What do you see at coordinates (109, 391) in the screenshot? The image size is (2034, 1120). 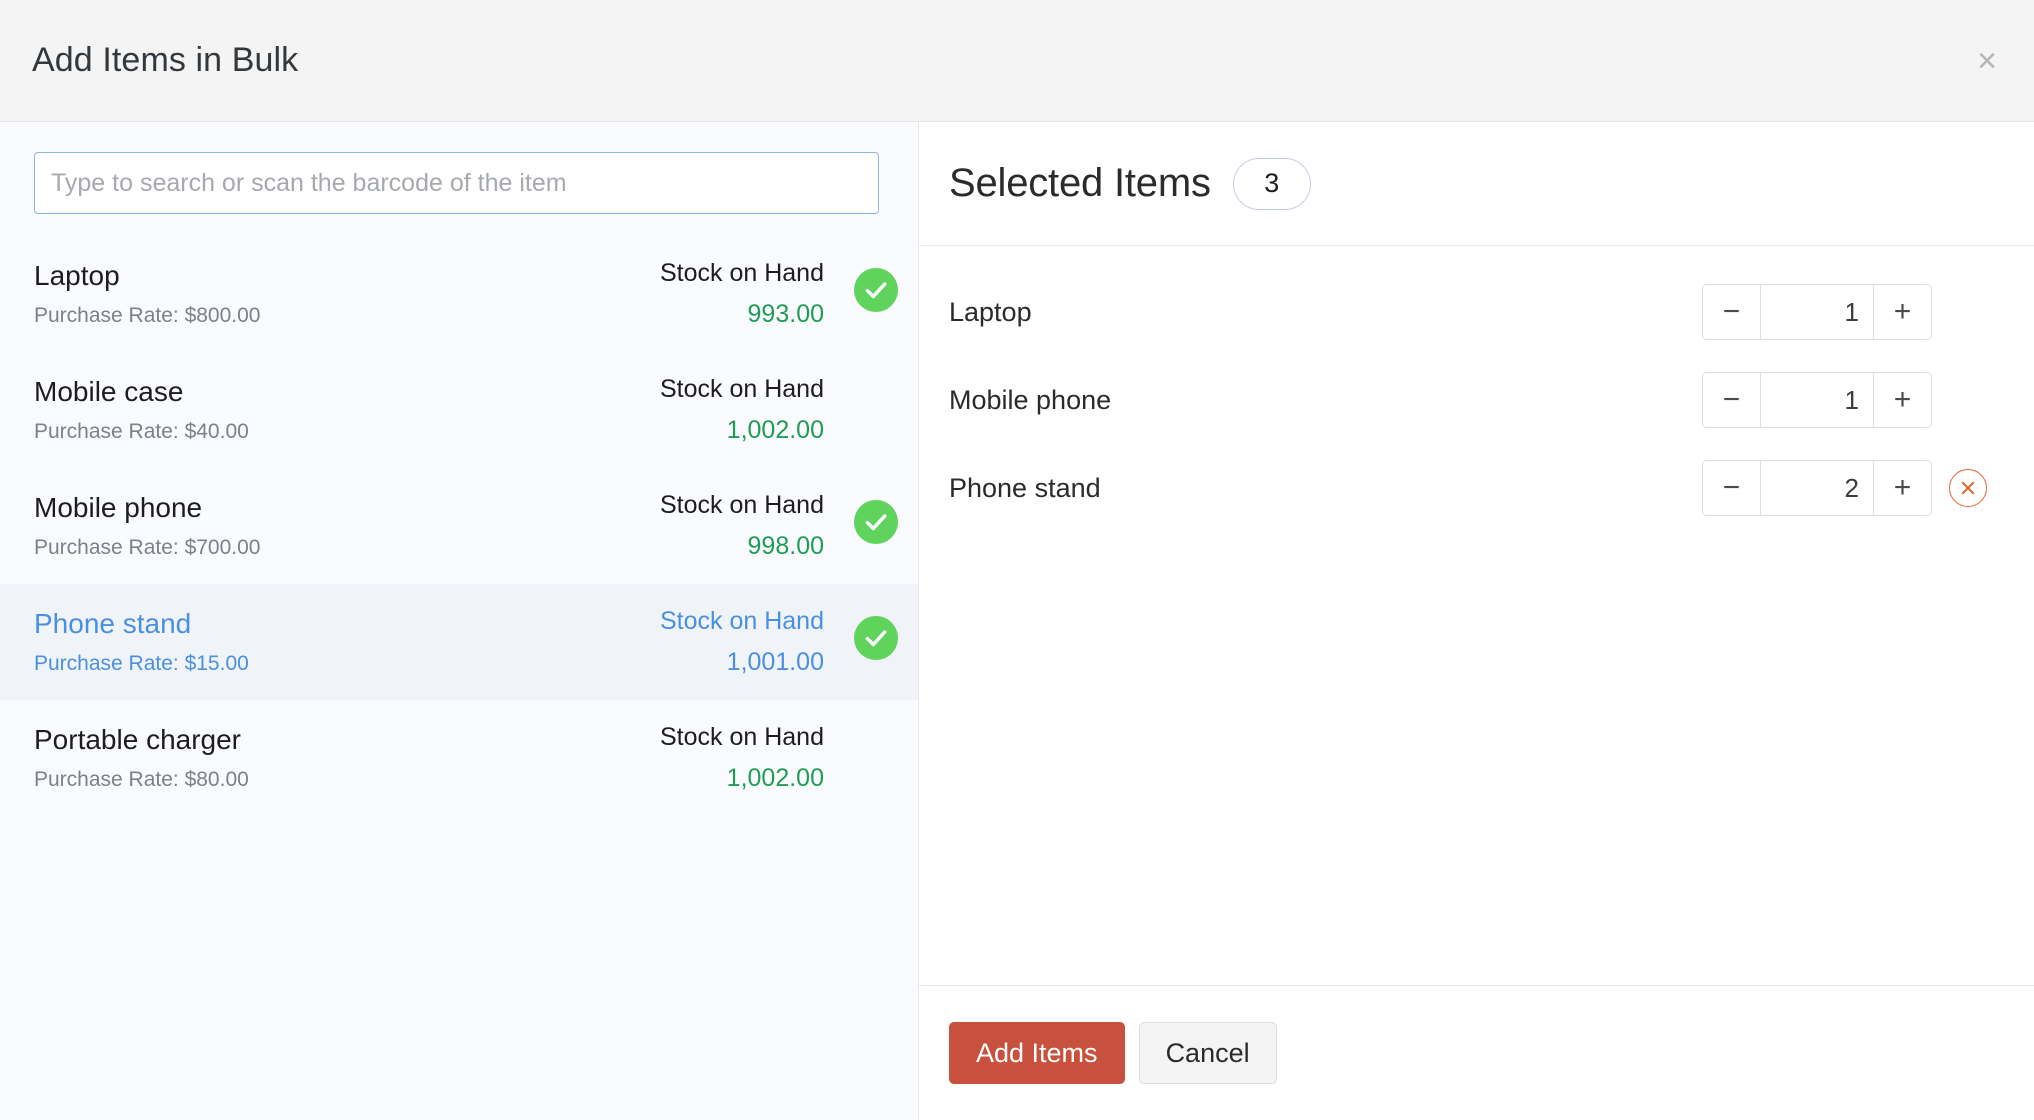 I see `item-name: Mobile case` at bounding box center [109, 391].